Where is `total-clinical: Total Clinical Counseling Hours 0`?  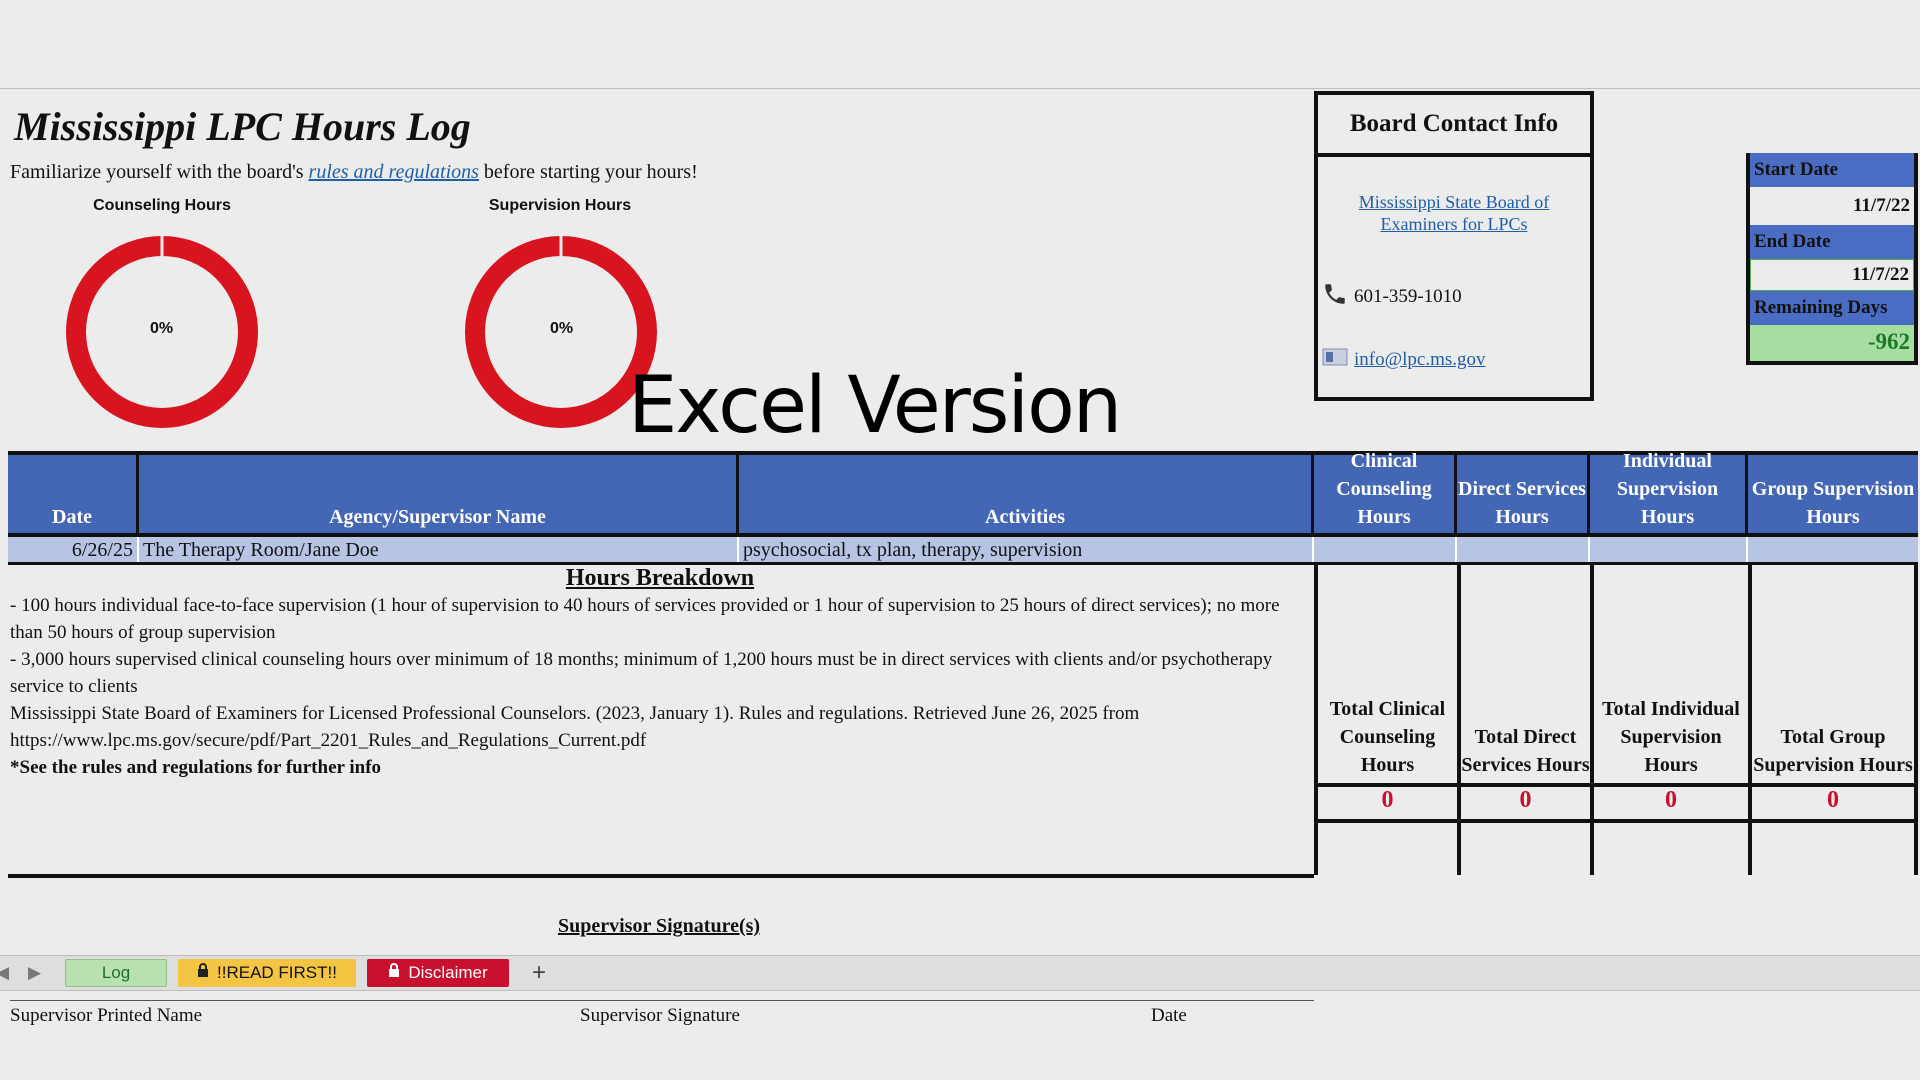 total-clinical: Total Clinical Counseling Hours 0 is located at coordinates (1385, 720).